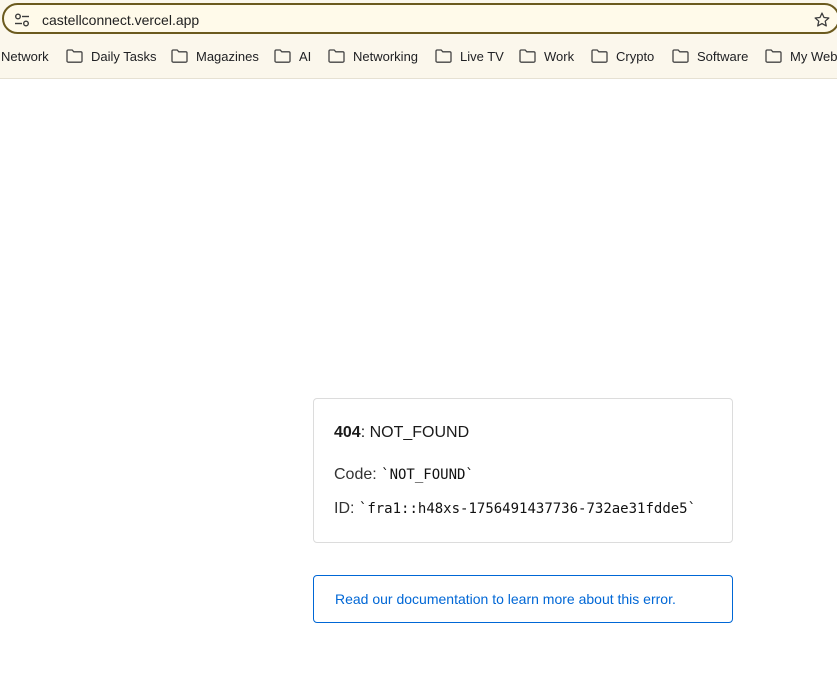 Image resolution: width=837 pixels, height=673 pixels. I want to click on bookmark-folder-networking: Networking, so click(373, 56).